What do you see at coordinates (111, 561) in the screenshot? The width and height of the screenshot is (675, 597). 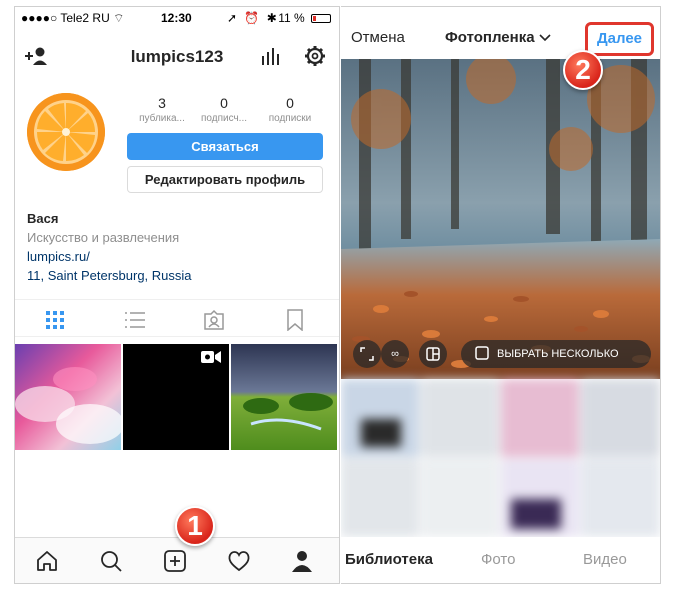 I see `search-icon` at bounding box center [111, 561].